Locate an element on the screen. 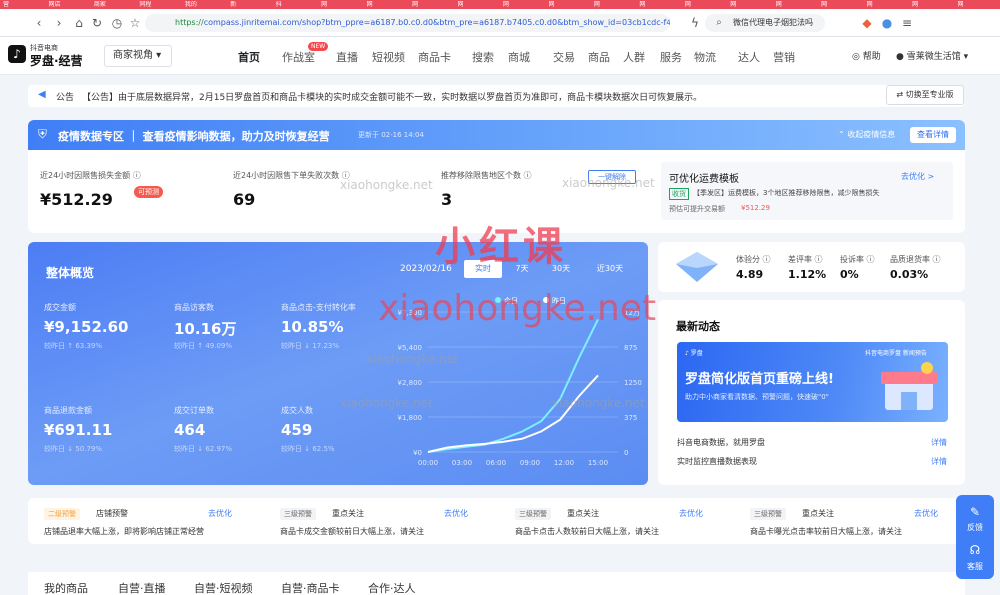 The width and height of the screenshot is (1000, 595). chart-y-tick-right: 0 is located at coordinates (626, 453).